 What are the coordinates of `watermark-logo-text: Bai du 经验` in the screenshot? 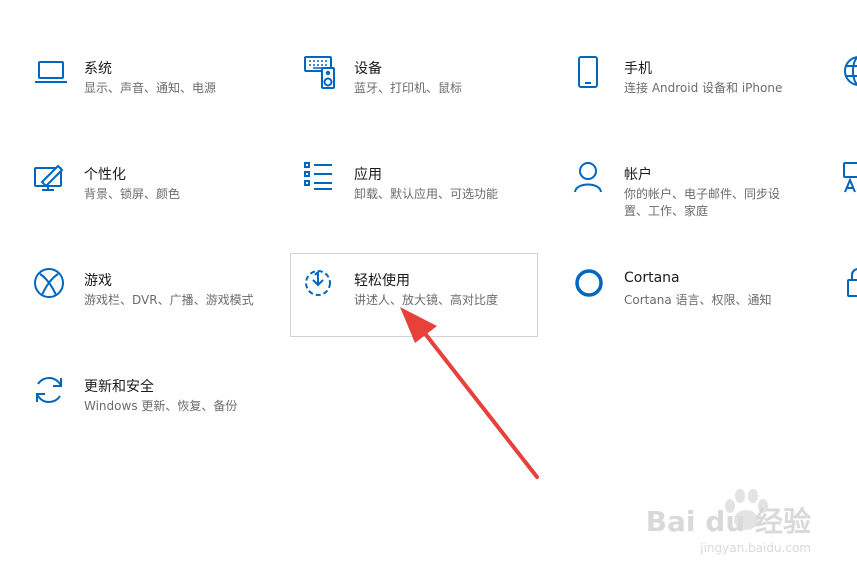 It's located at (728, 521).